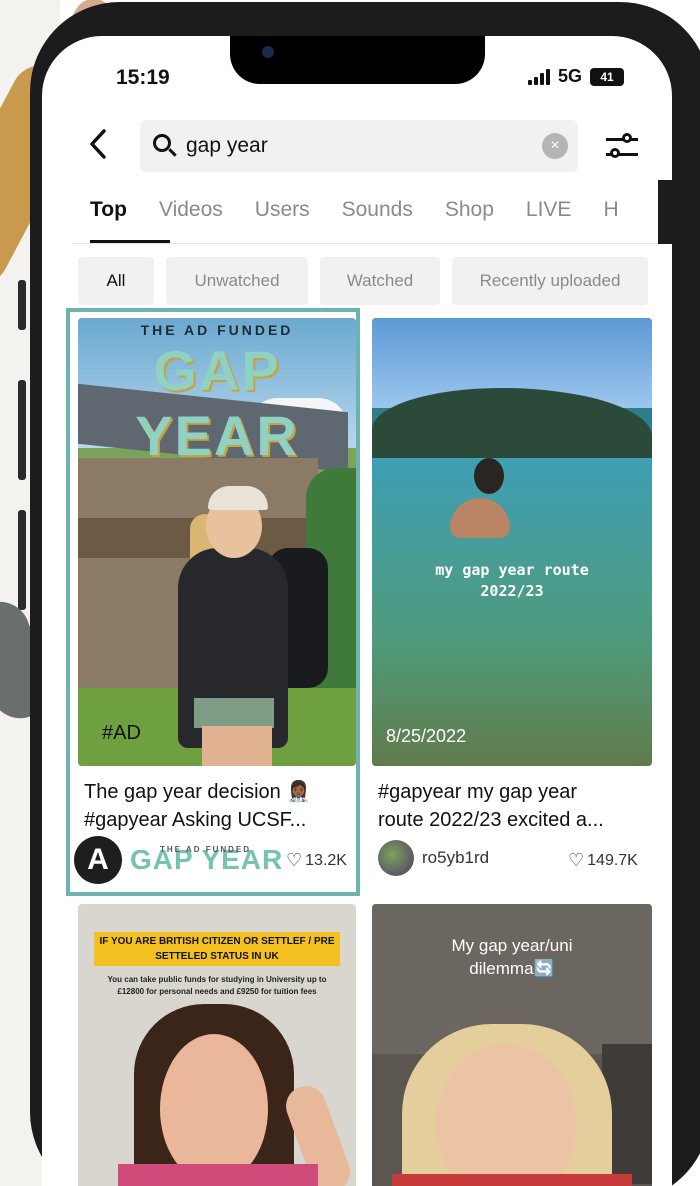 This screenshot has height=1186, width=700. I want to click on video-thumbnail: My gap year/uni dilemma🔄, so click(512, 1045).